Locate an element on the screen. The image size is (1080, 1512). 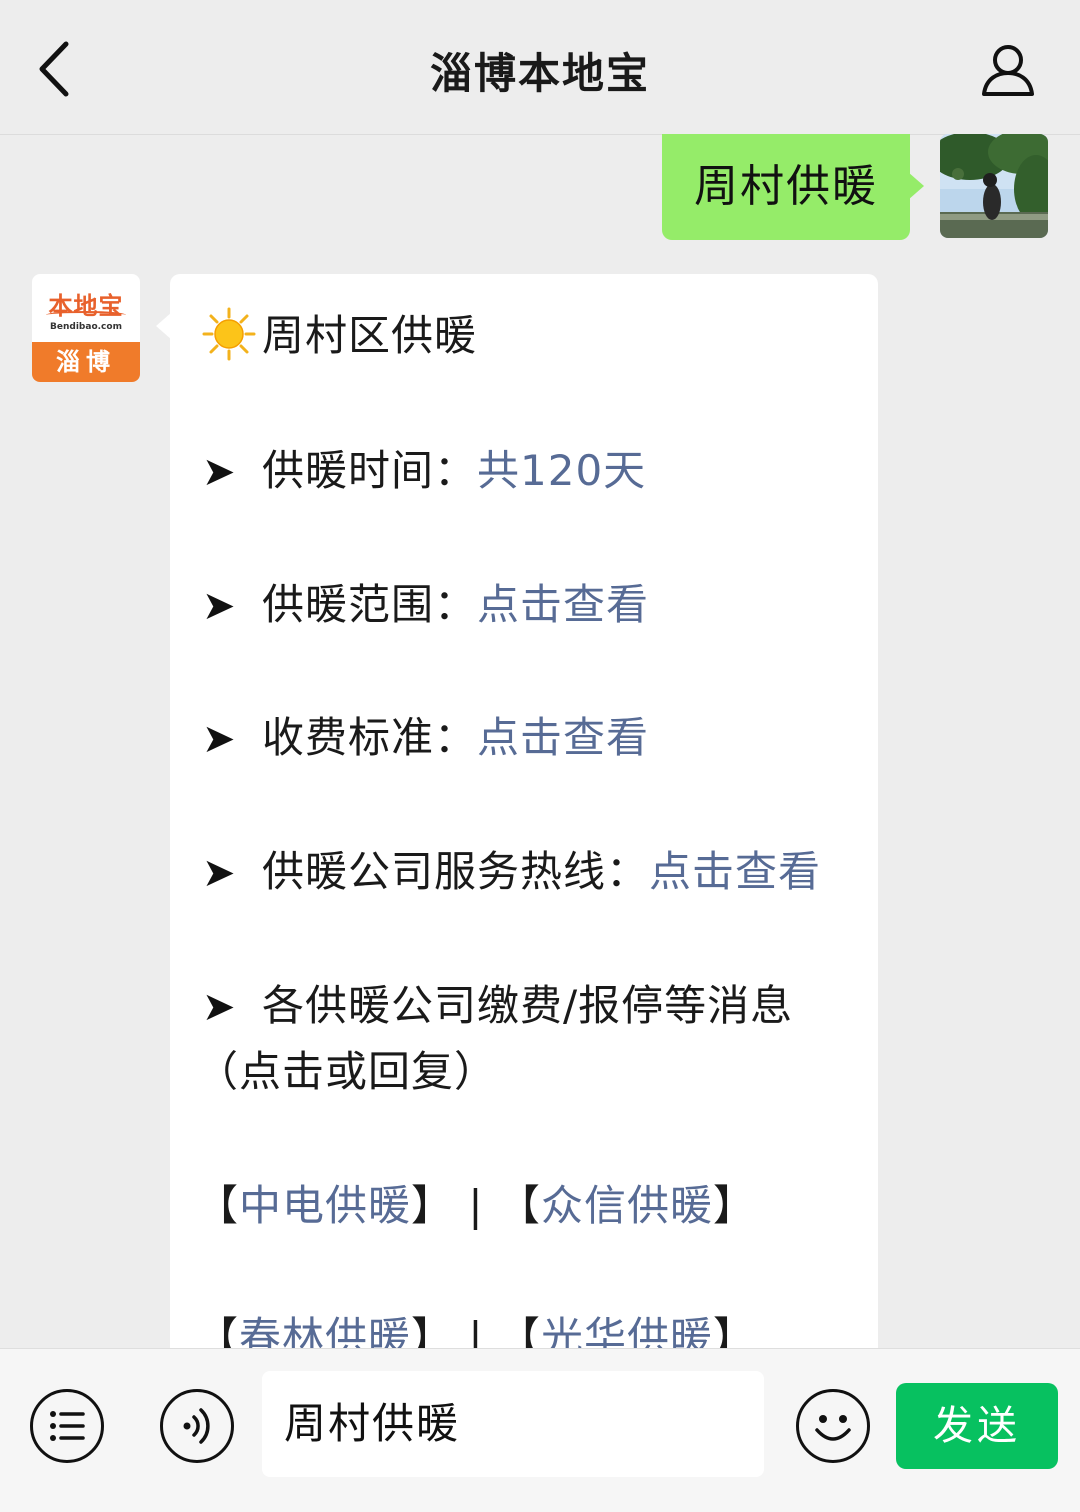
avatar-city: 淄博 is located at coordinates (86, 362).